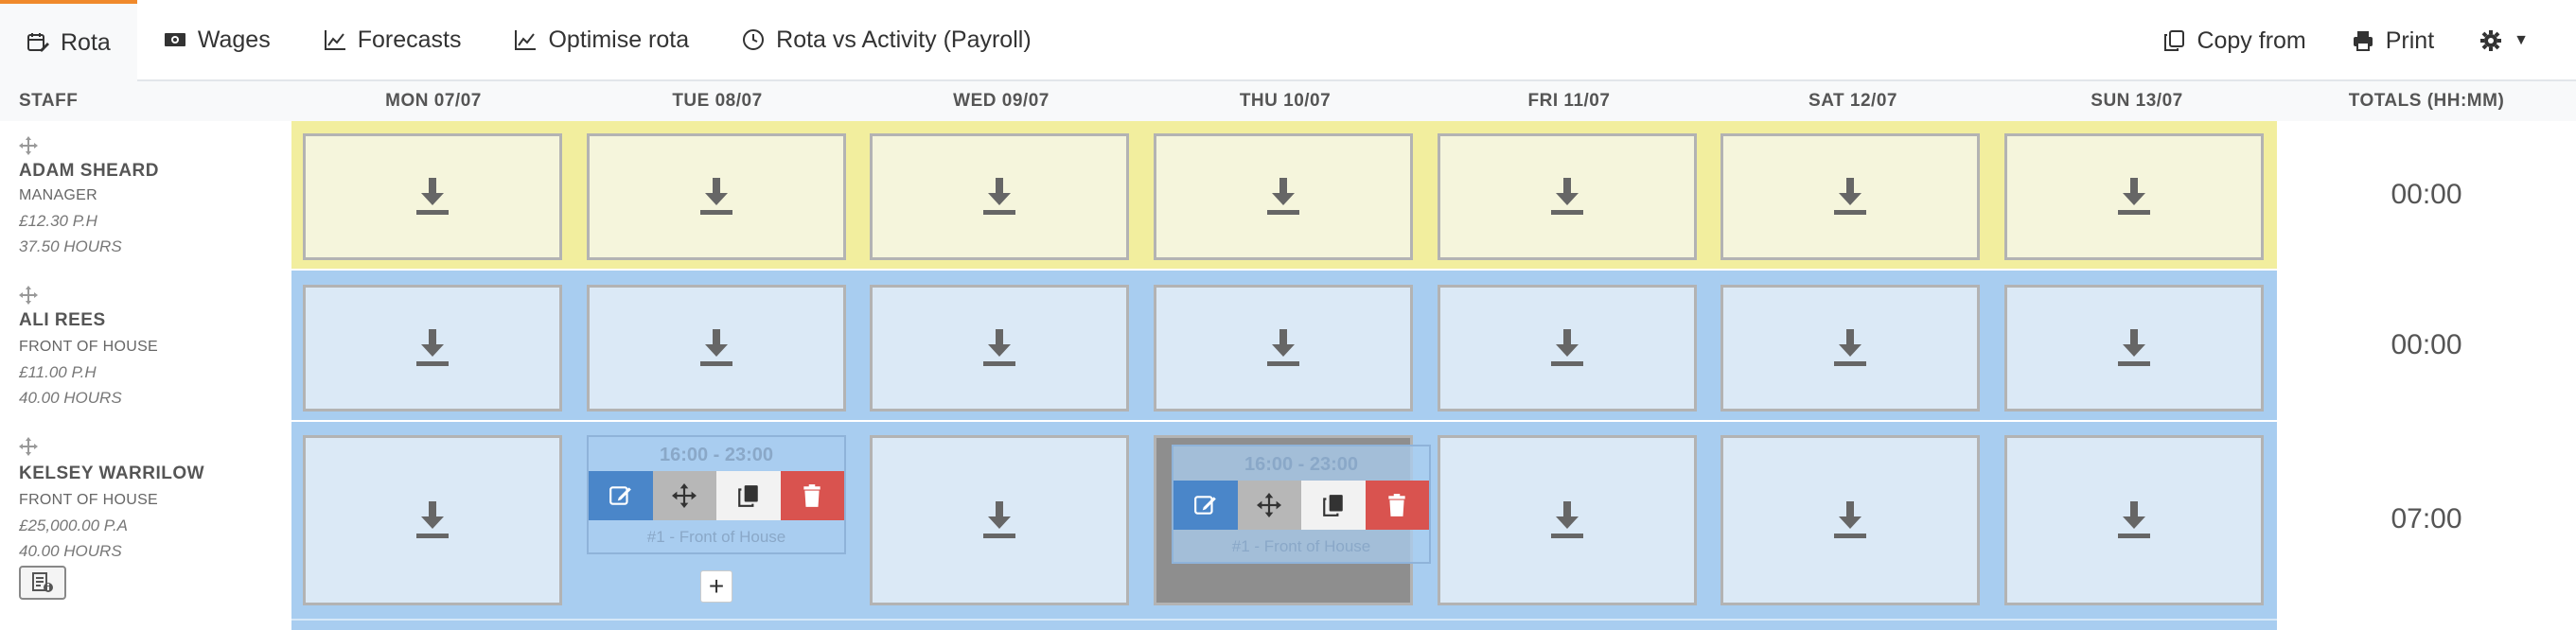 Image resolution: width=2576 pixels, height=630 pixels. Describe the element at coordinates (89, 171) in the screenshot. I see `staff-name: ADAM SHEARD` at that location.